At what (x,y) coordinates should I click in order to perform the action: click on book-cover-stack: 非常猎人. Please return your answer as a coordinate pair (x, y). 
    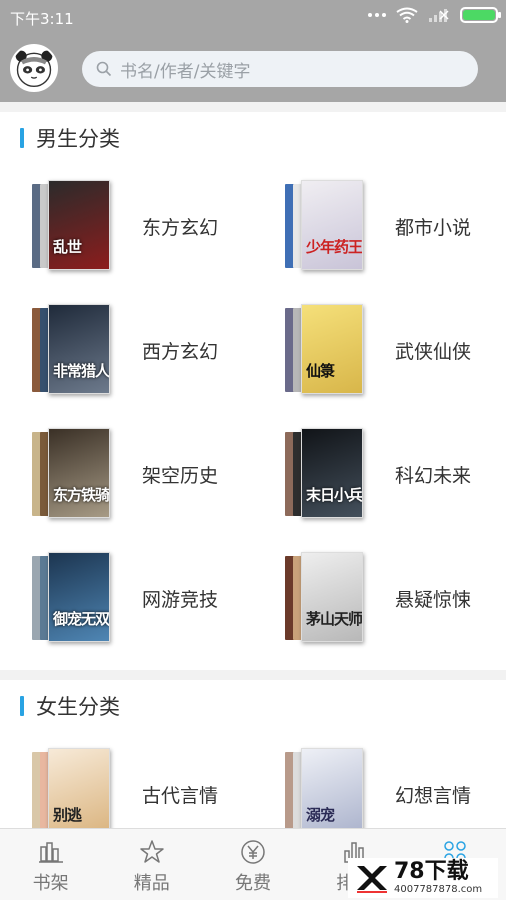
    Looking at the image, I should click on (73, 350).